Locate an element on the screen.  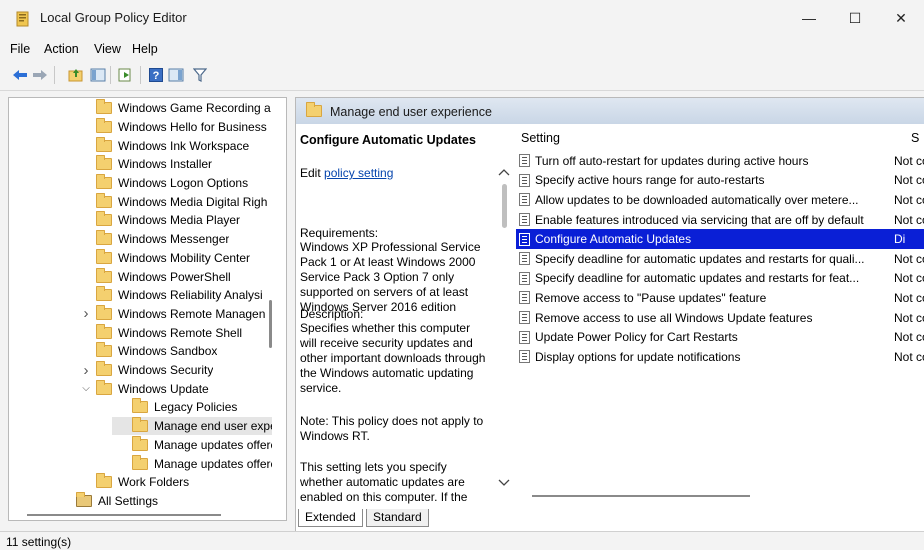
tree-vertical-scrollbar is located at coordinates (270, 324).